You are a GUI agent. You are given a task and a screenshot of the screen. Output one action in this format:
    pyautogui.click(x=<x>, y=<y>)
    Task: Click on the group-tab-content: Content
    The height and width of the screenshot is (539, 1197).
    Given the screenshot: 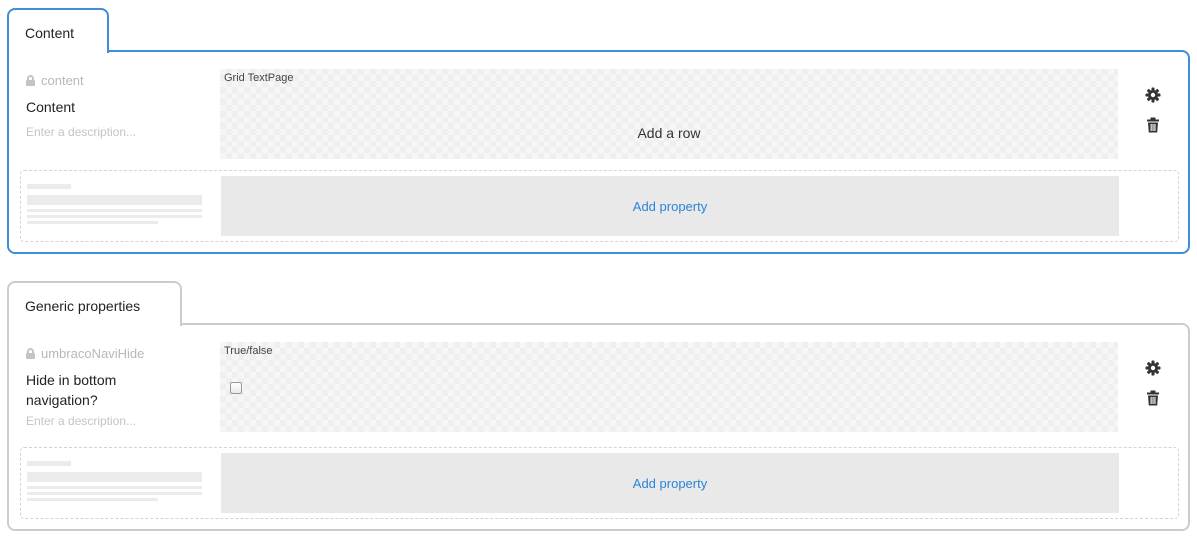 What is the action you would take?
    pyautogui.click(x=58, y=30)
    